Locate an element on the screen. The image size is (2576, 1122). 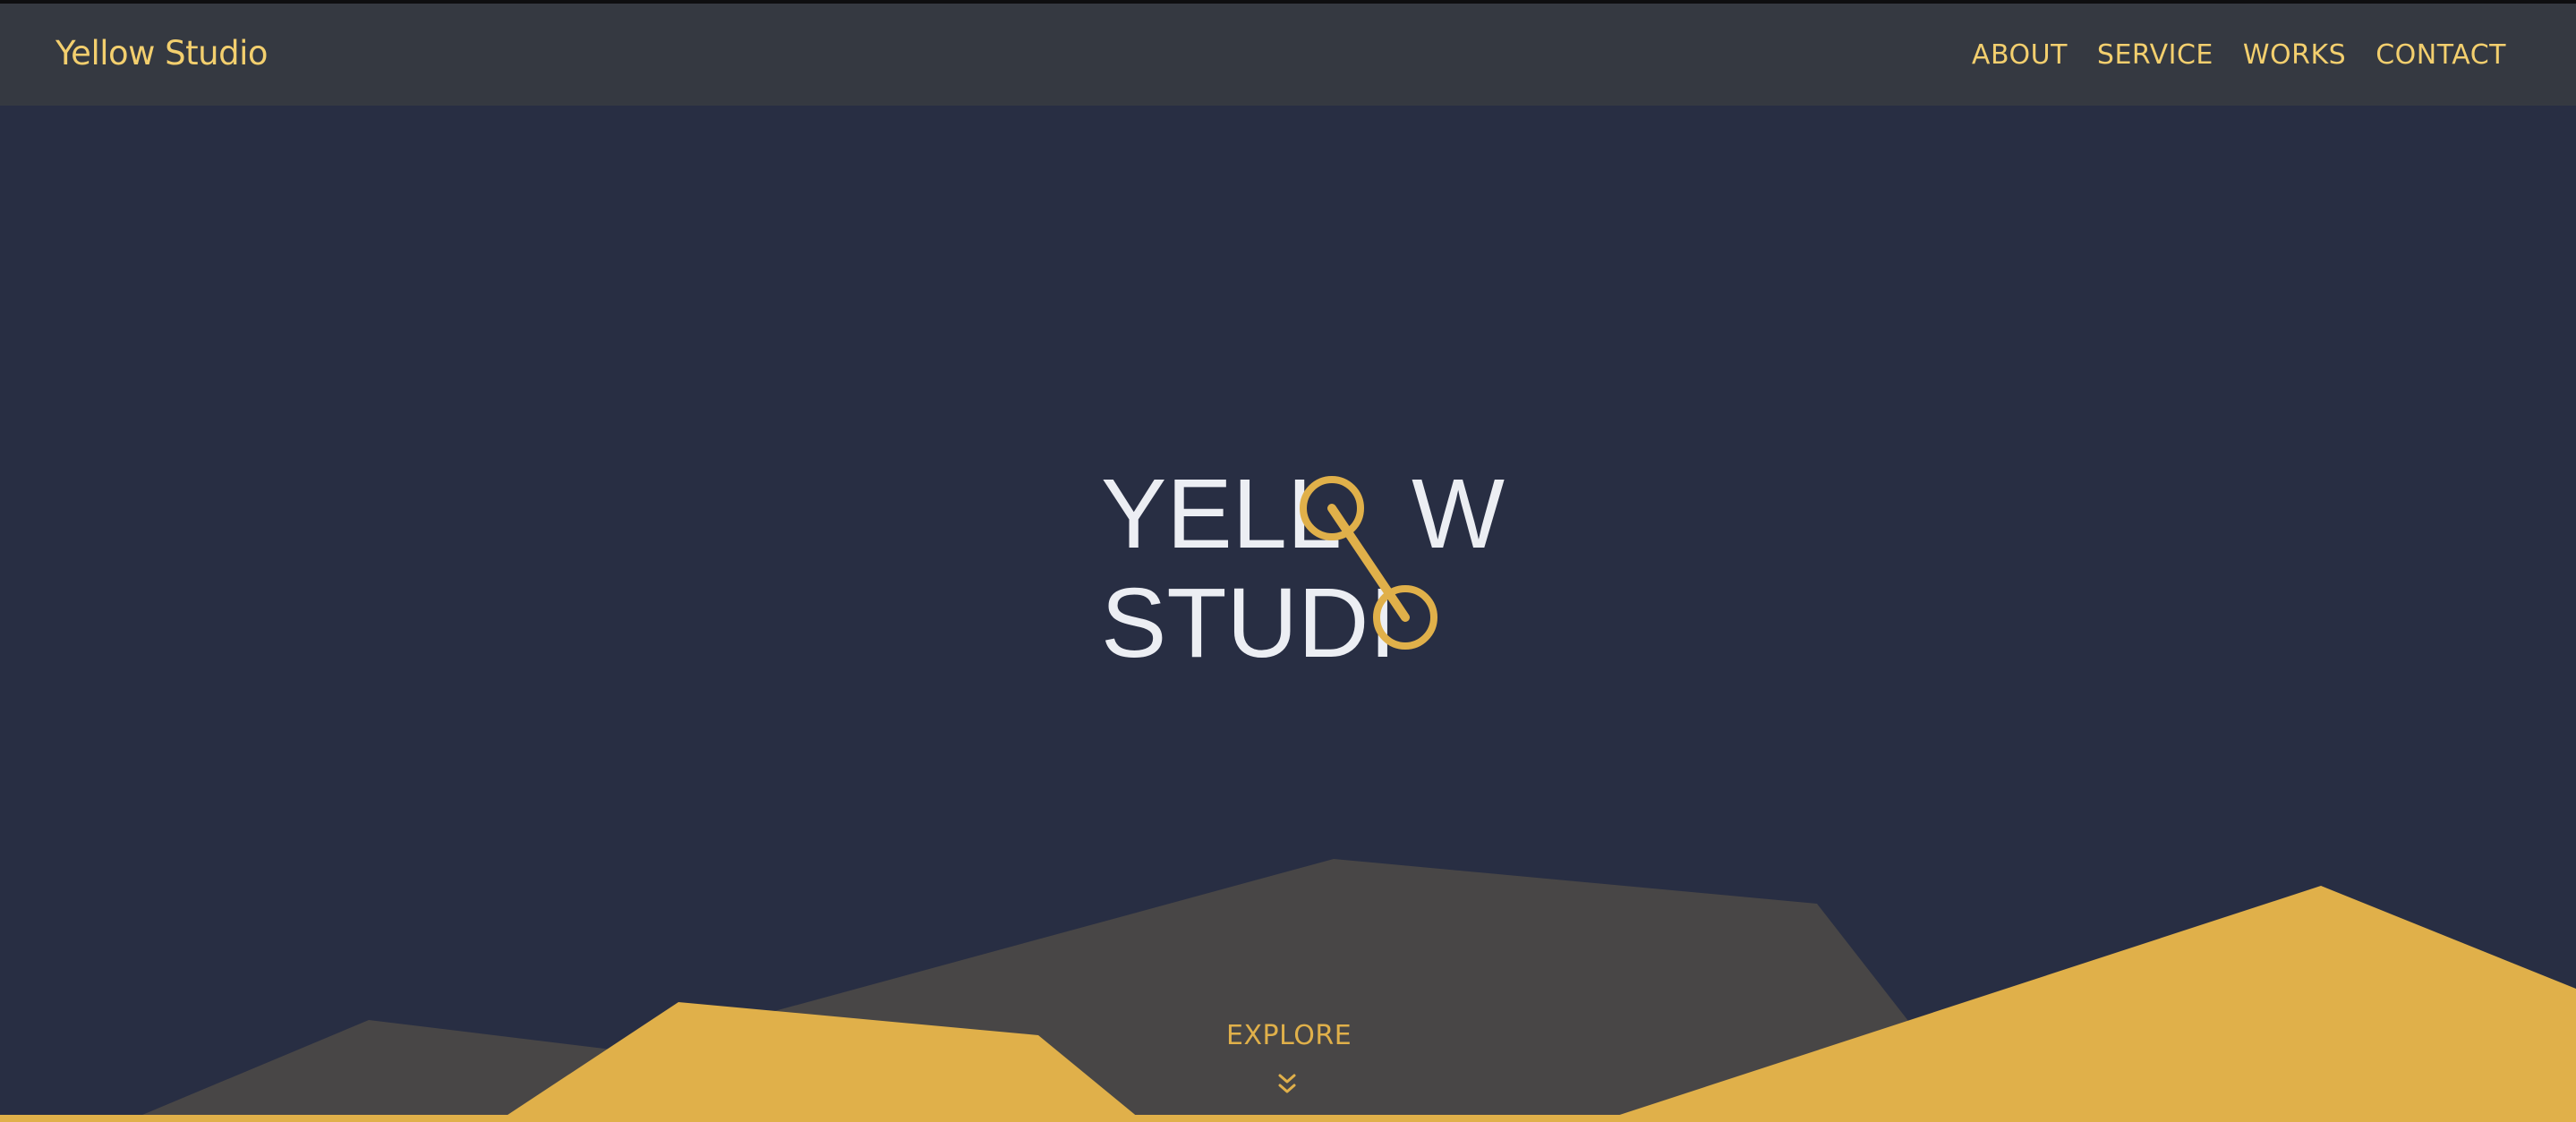
bottom-strip is located at coordinates (1288, 1118).